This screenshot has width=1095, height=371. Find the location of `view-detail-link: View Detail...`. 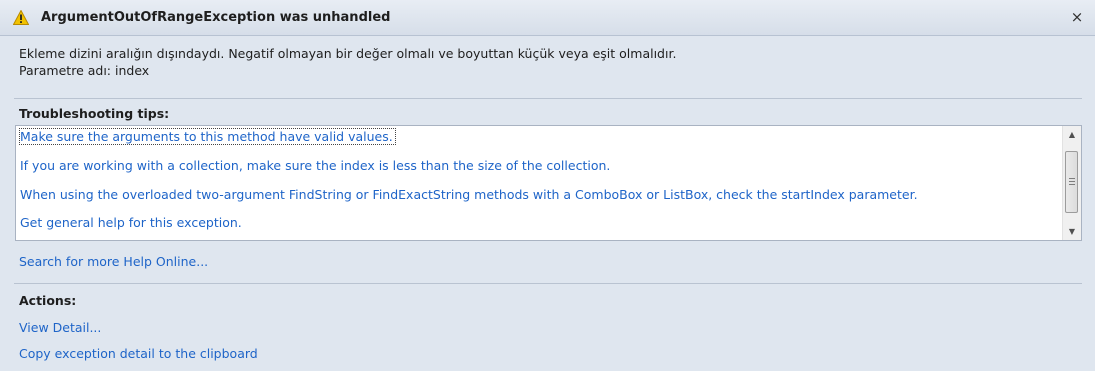

view-detail-link: View Detail... is located at coordinates (60, 327).